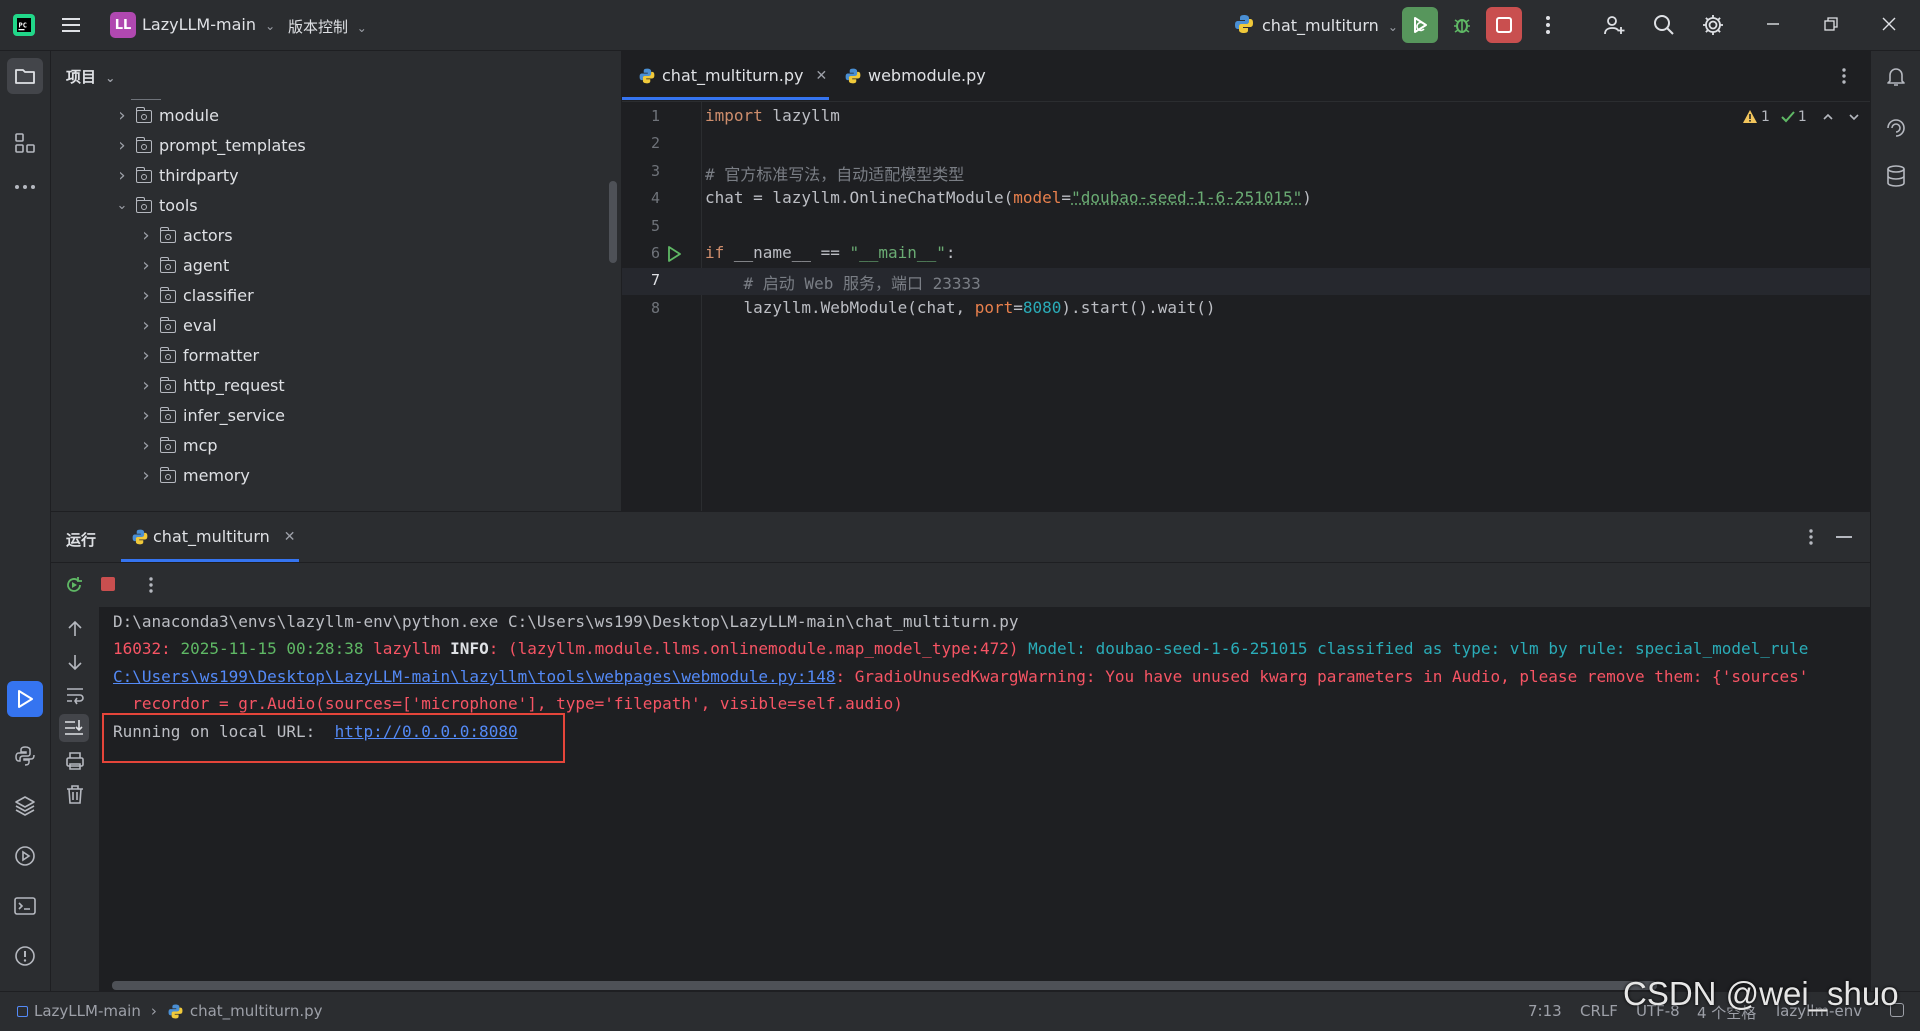  What do you see at coordinates (25, 906) in the screenshot?
I see `terminal-icon` at bounding box center [25, 906].